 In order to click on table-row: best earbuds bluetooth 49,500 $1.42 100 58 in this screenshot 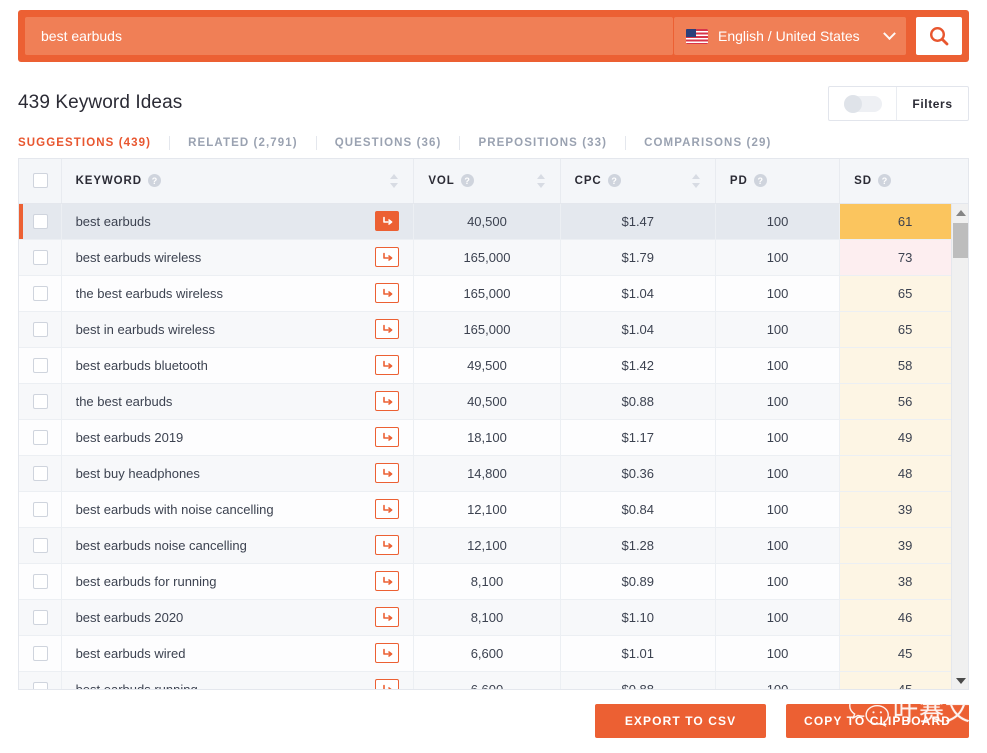, I will do `click(493, 365)`.